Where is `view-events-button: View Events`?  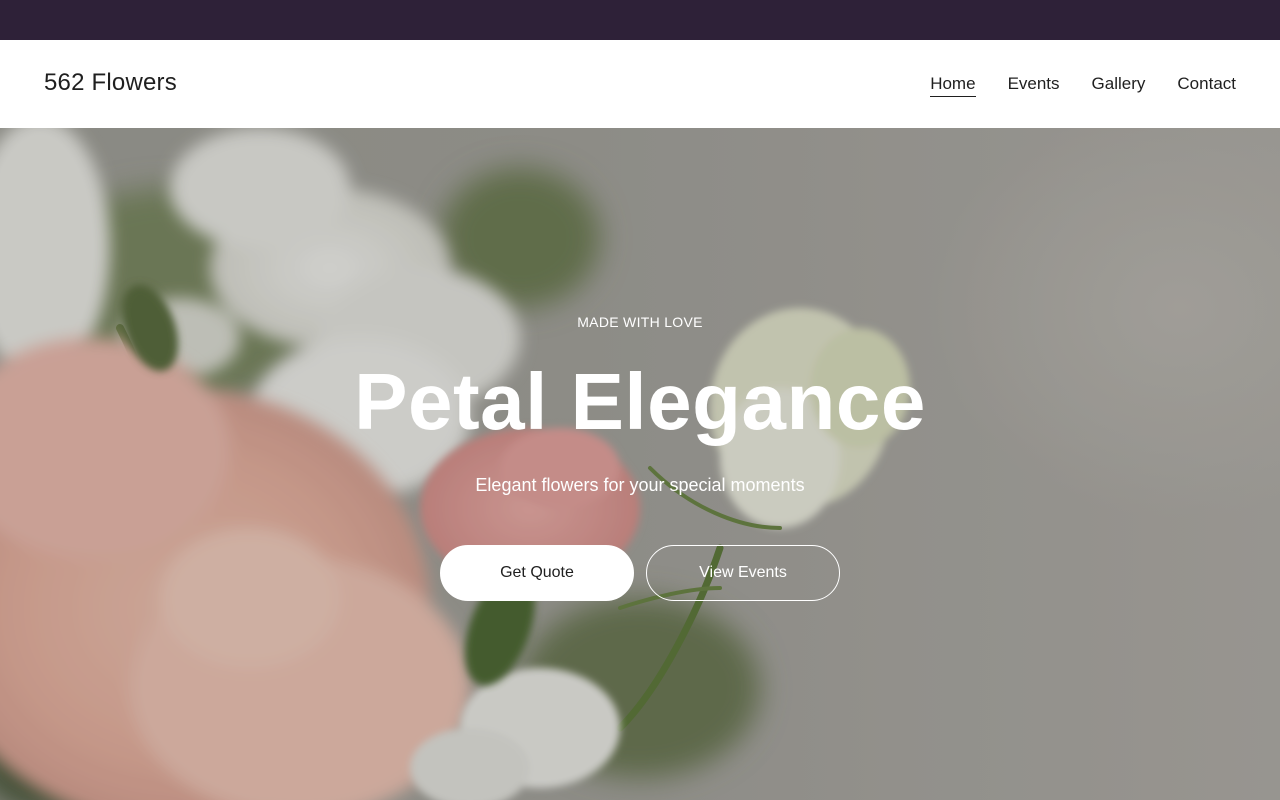
view-events-button: View Events is located at coordinates (743, 573).